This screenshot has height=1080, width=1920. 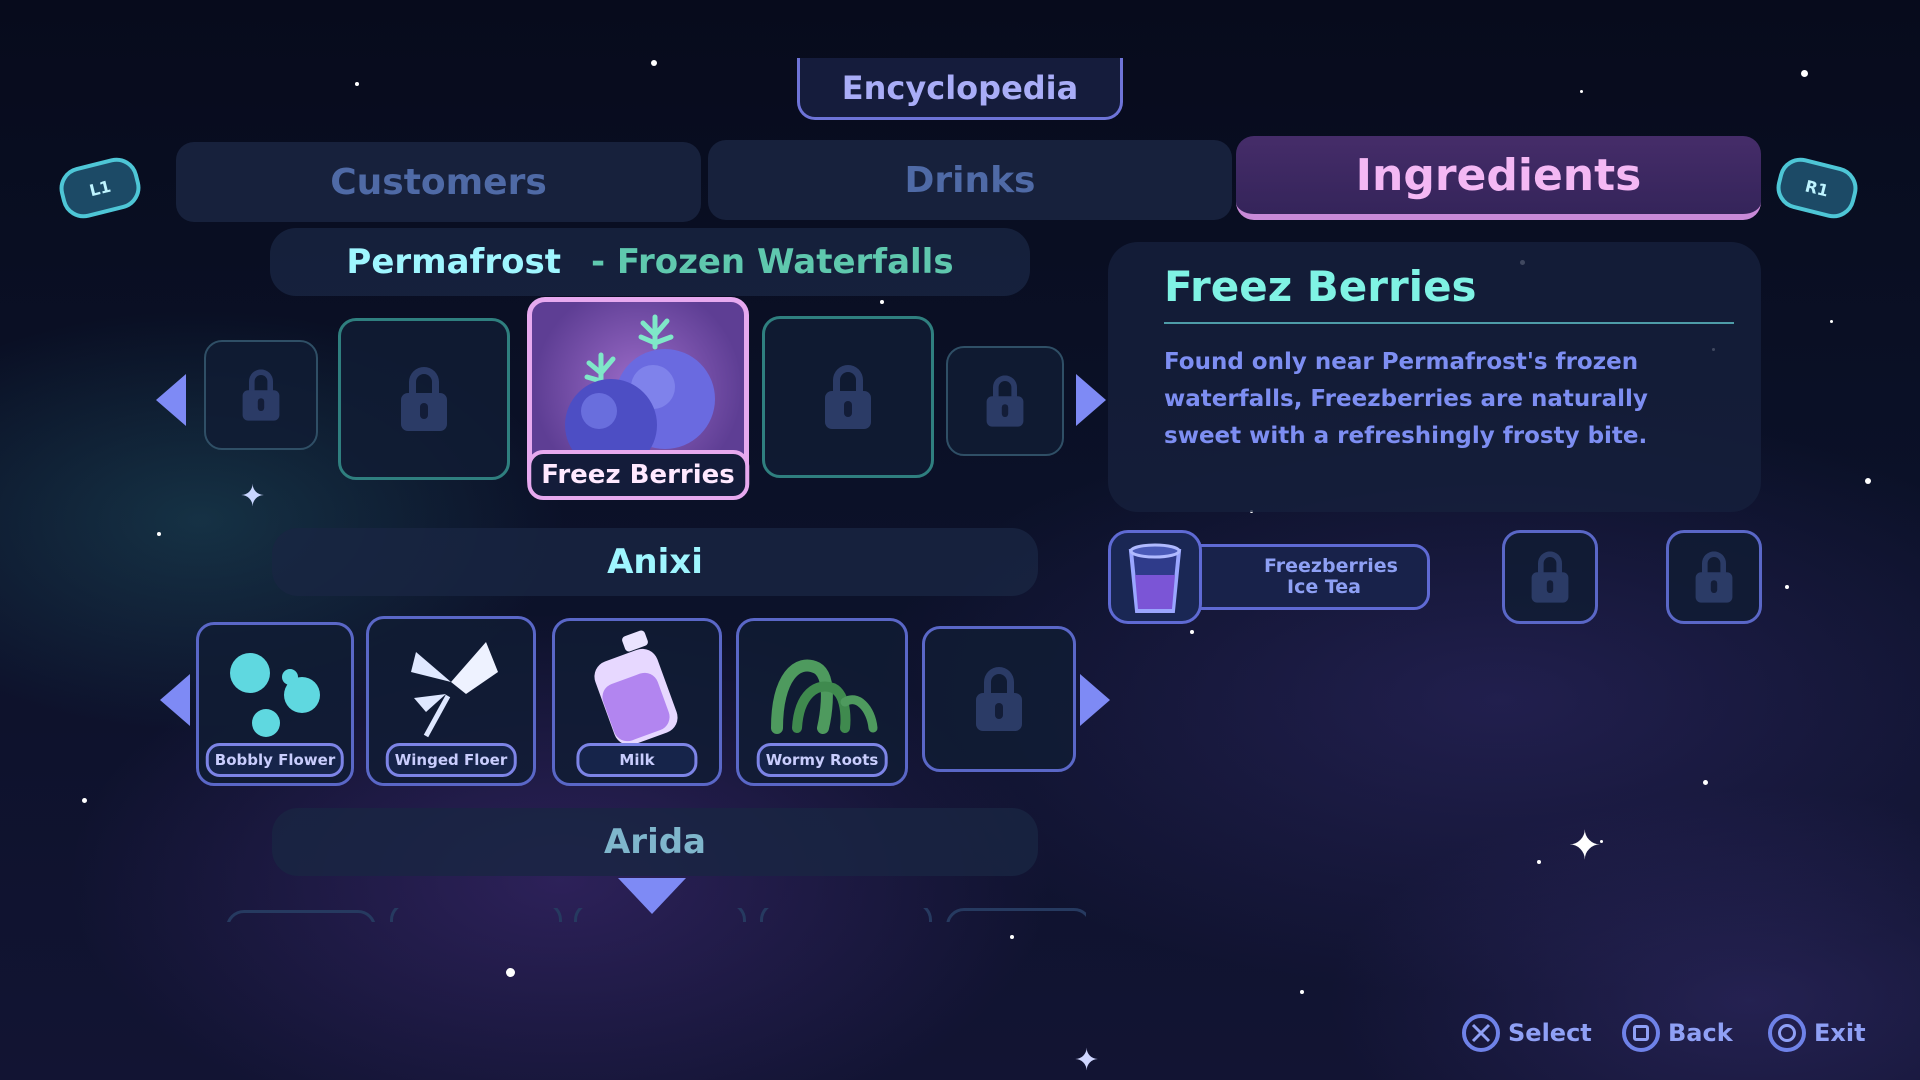 I want to click on item-label: Milk, so click(x=637, y=760).